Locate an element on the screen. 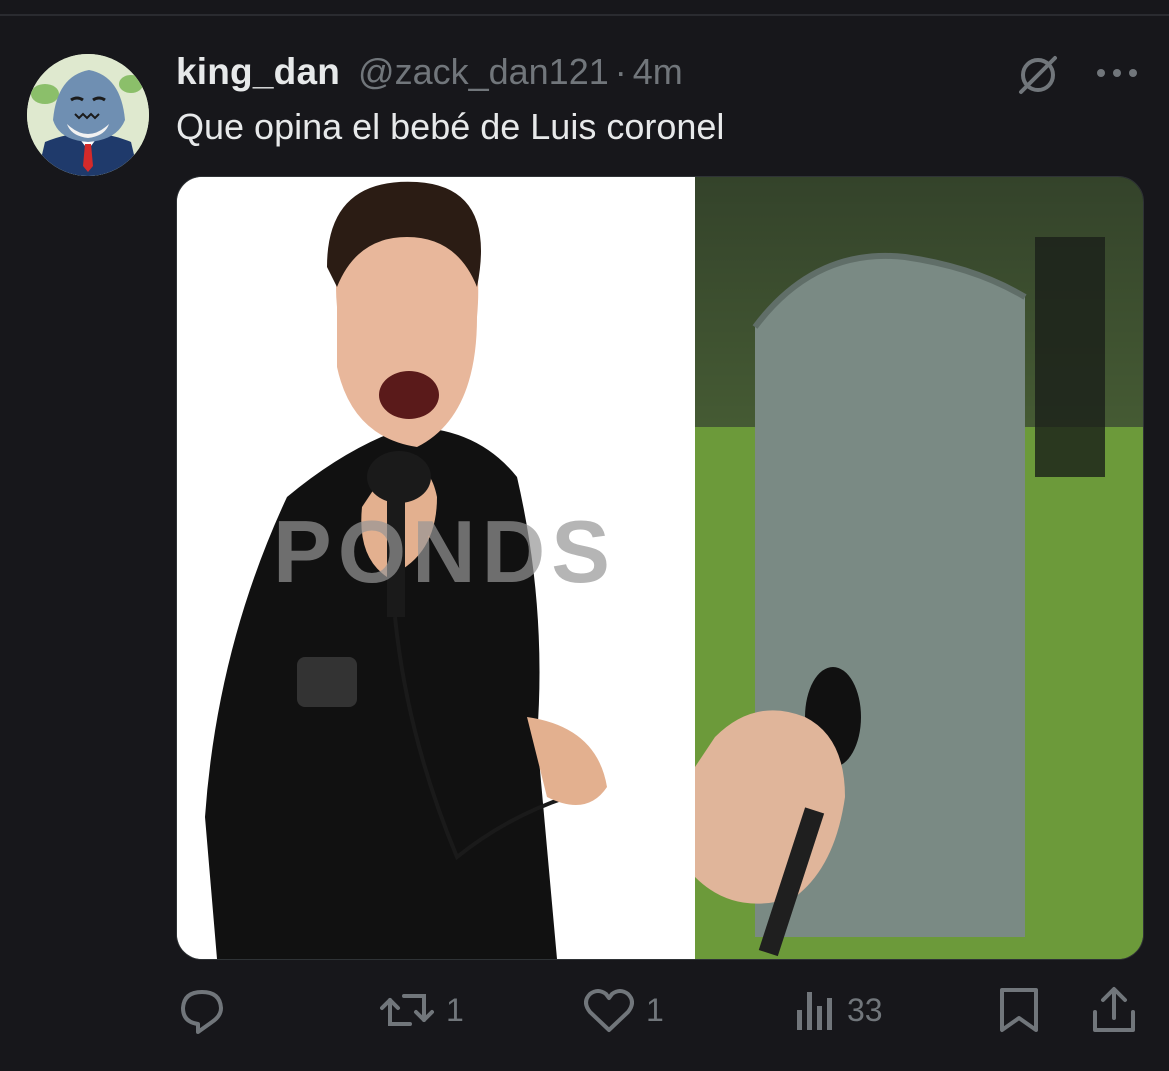 The height and width of the screenshot is (1071, 1169). bookmark-icon is located at coordinates (1019, 1010).